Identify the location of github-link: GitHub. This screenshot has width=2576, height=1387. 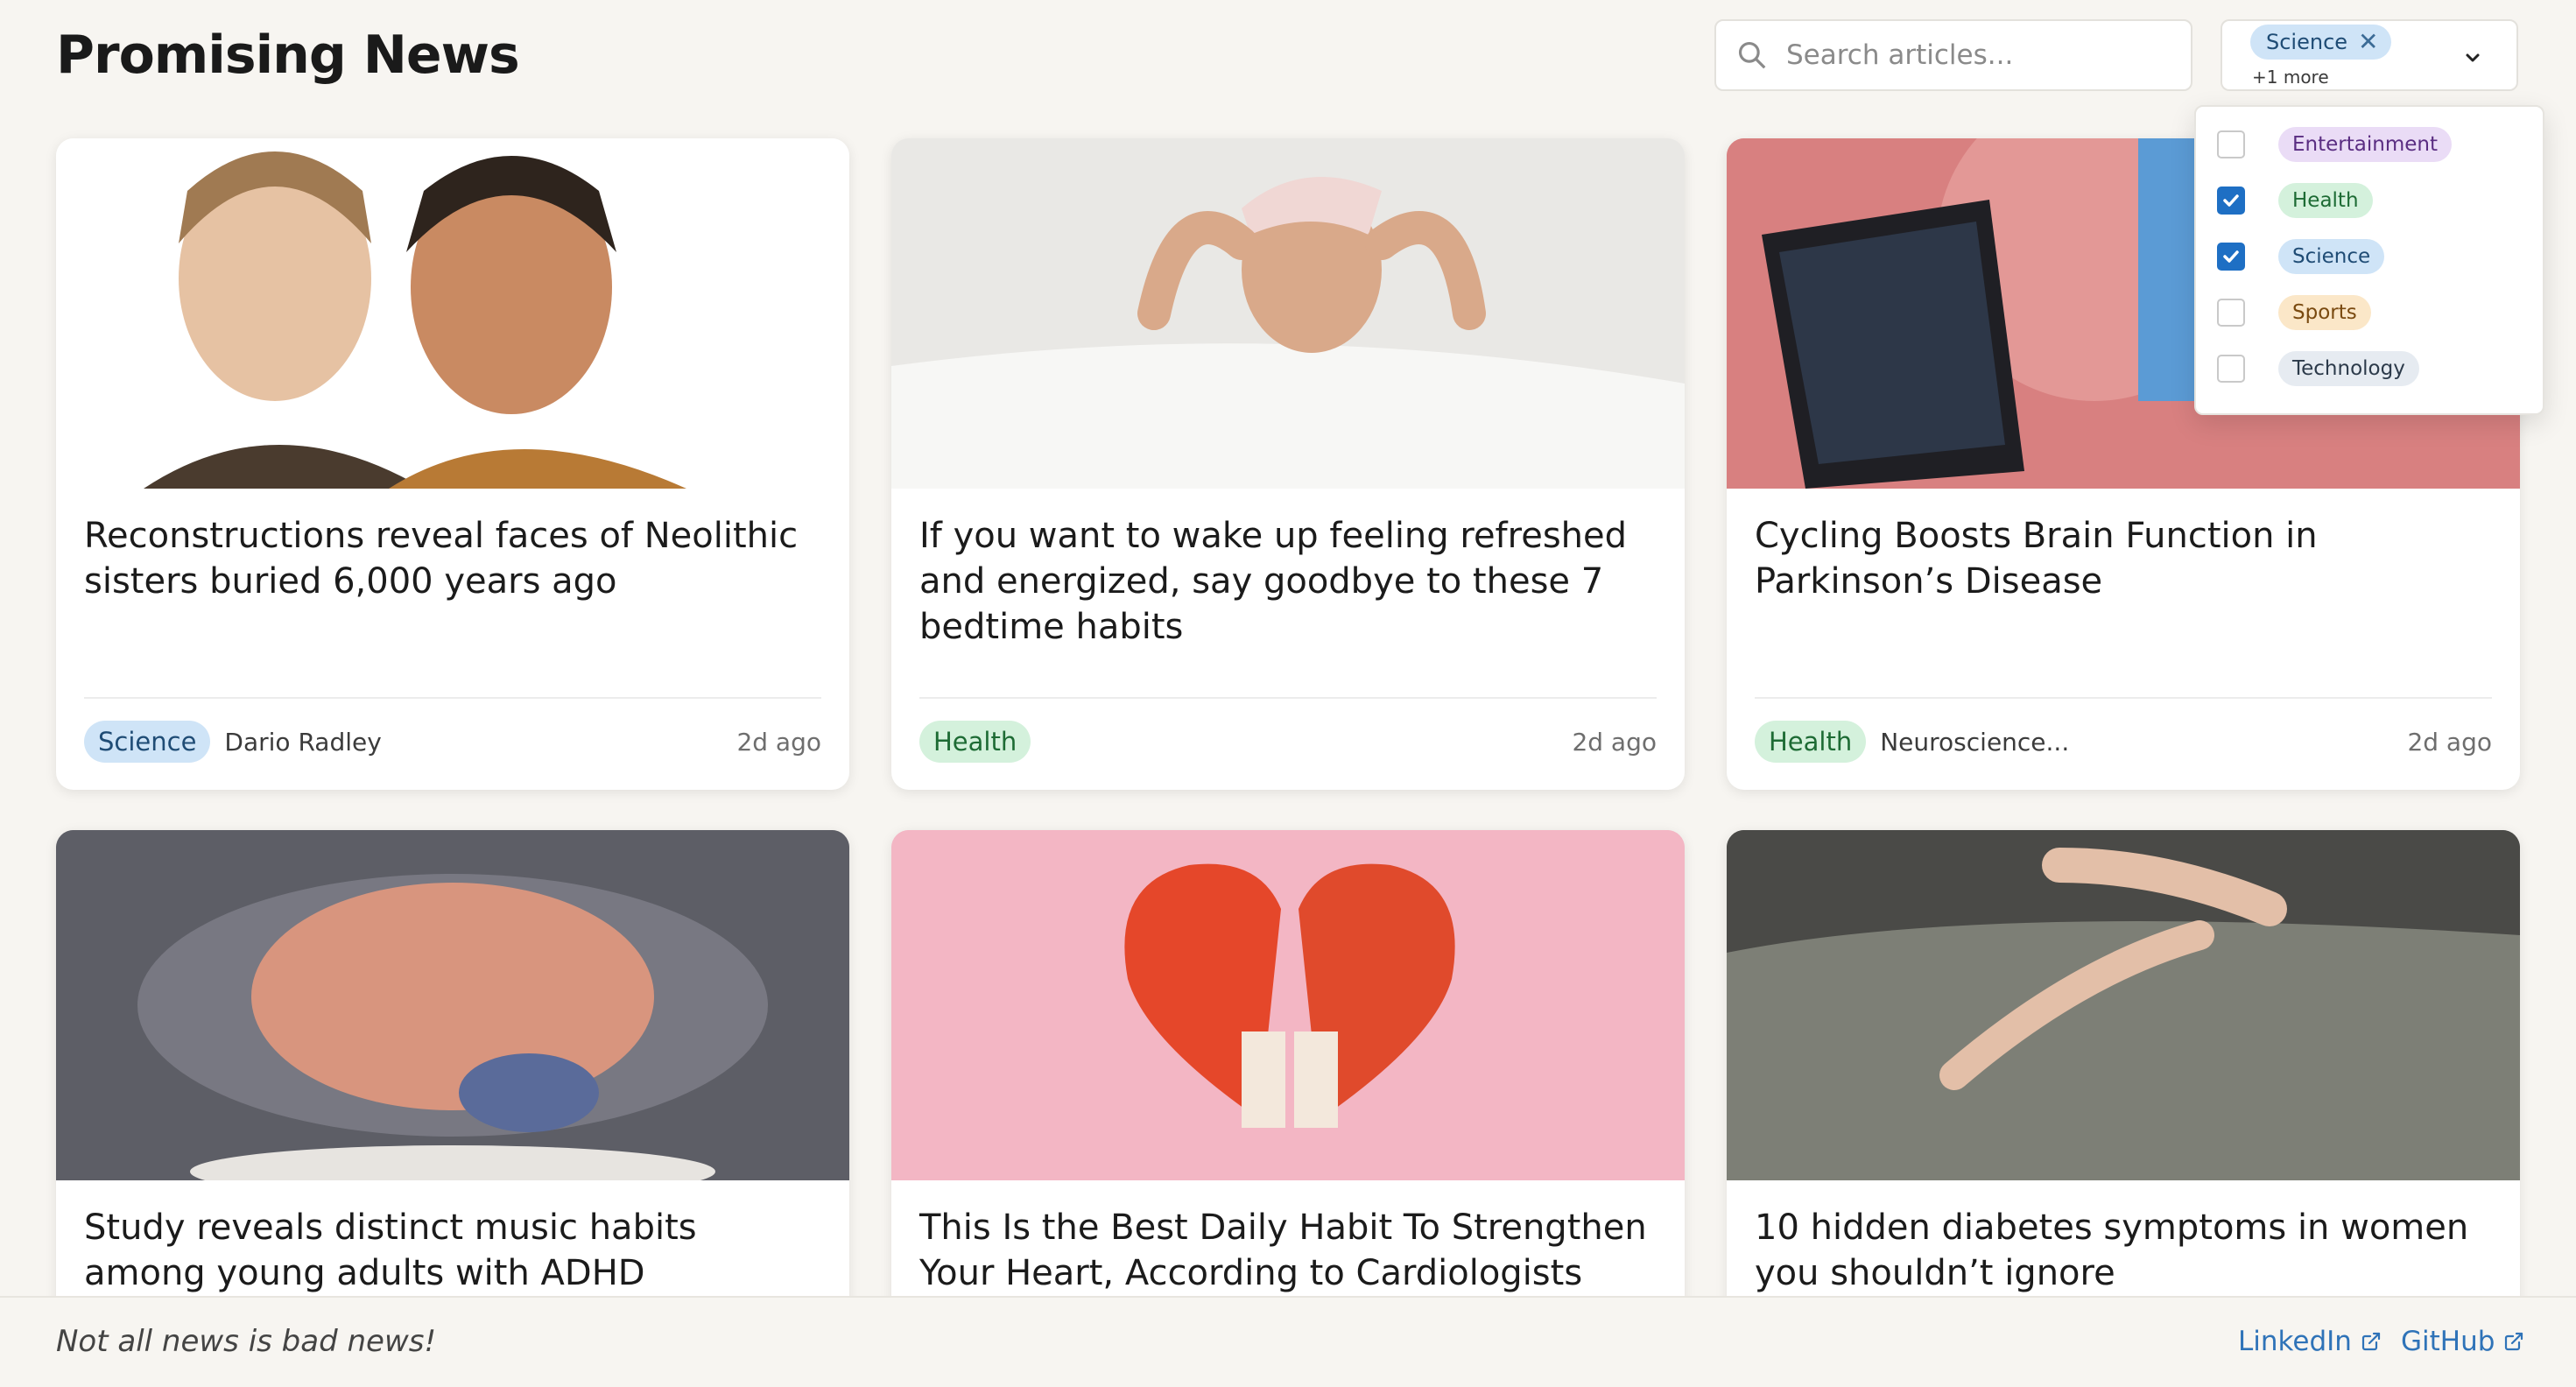
(2462, 1341).